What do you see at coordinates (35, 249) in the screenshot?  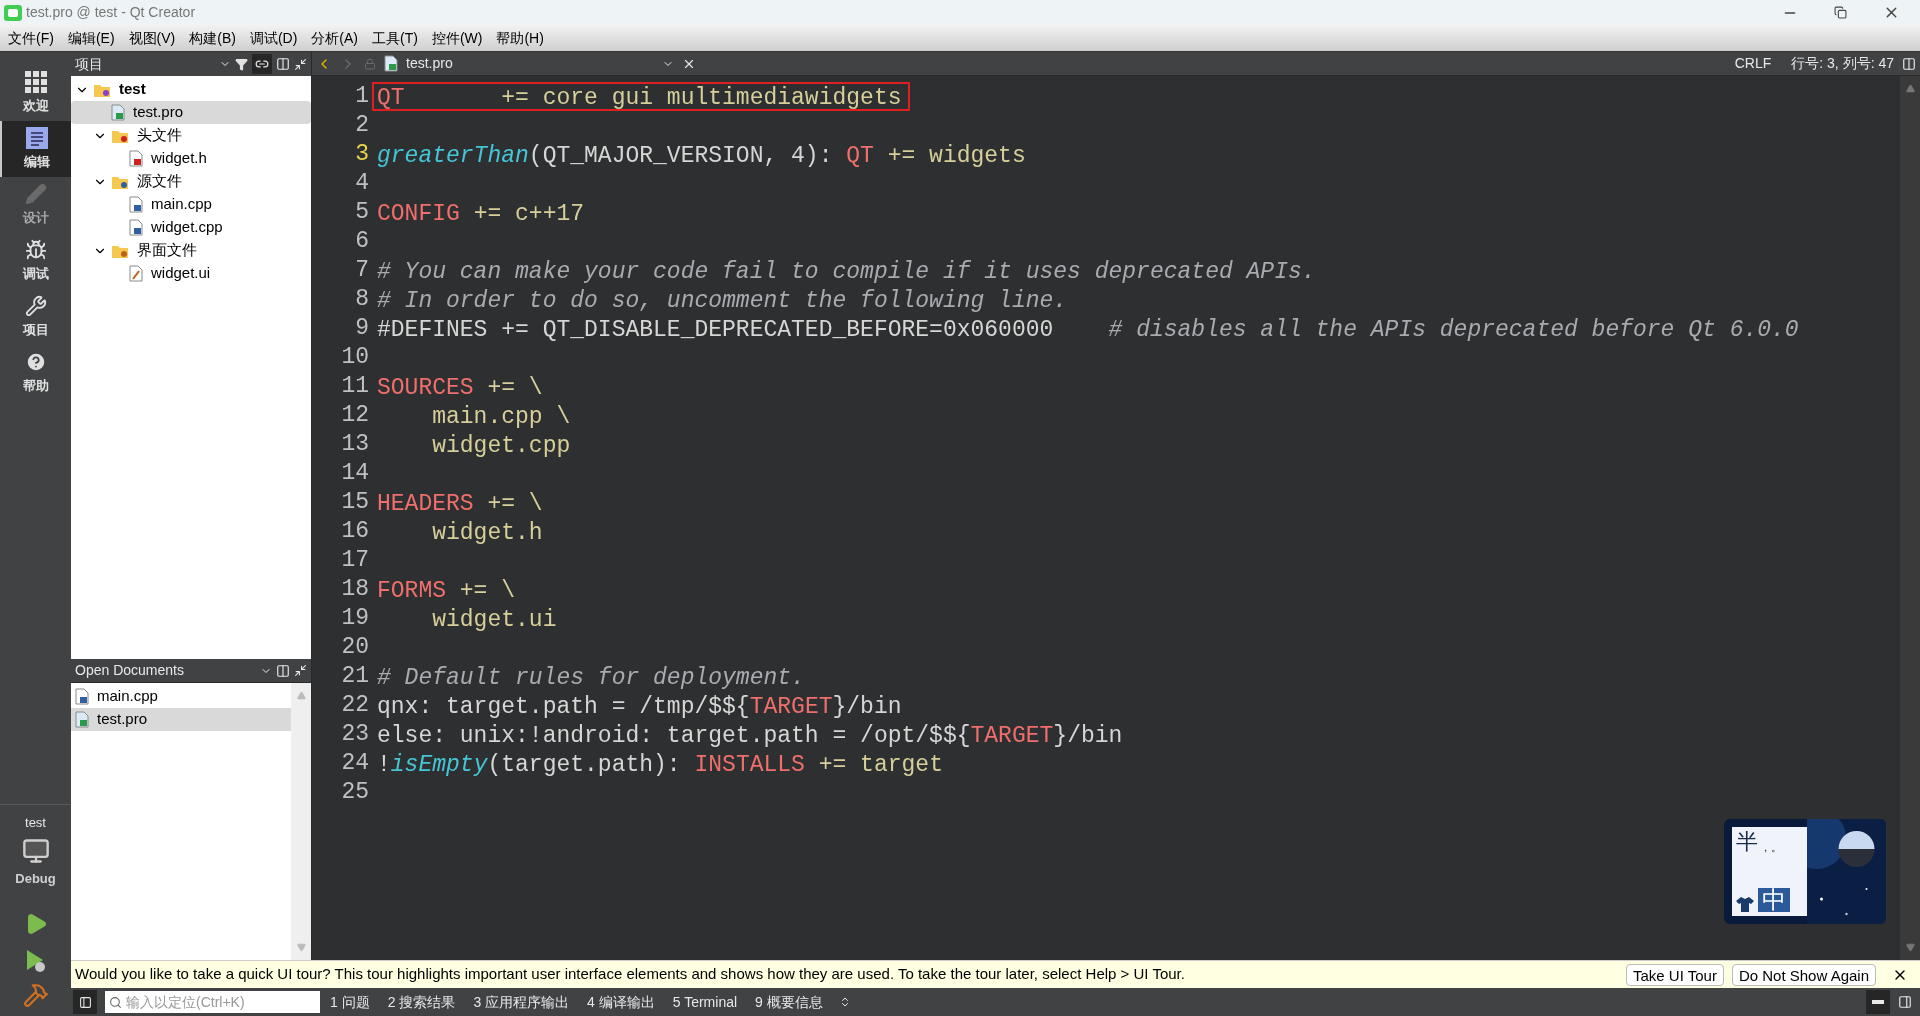 I see `bug-icon` at bounding box center [35, 249].